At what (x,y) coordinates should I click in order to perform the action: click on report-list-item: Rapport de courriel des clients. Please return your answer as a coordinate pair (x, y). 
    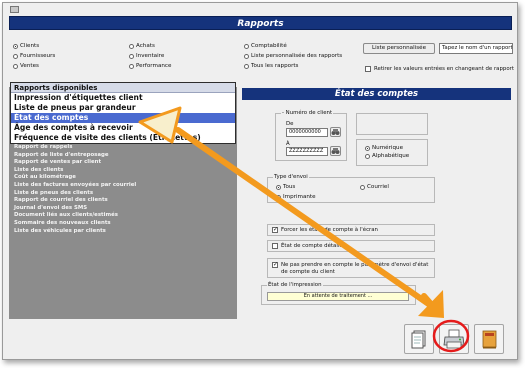
    Looking at the image, I should click on (96, 201).